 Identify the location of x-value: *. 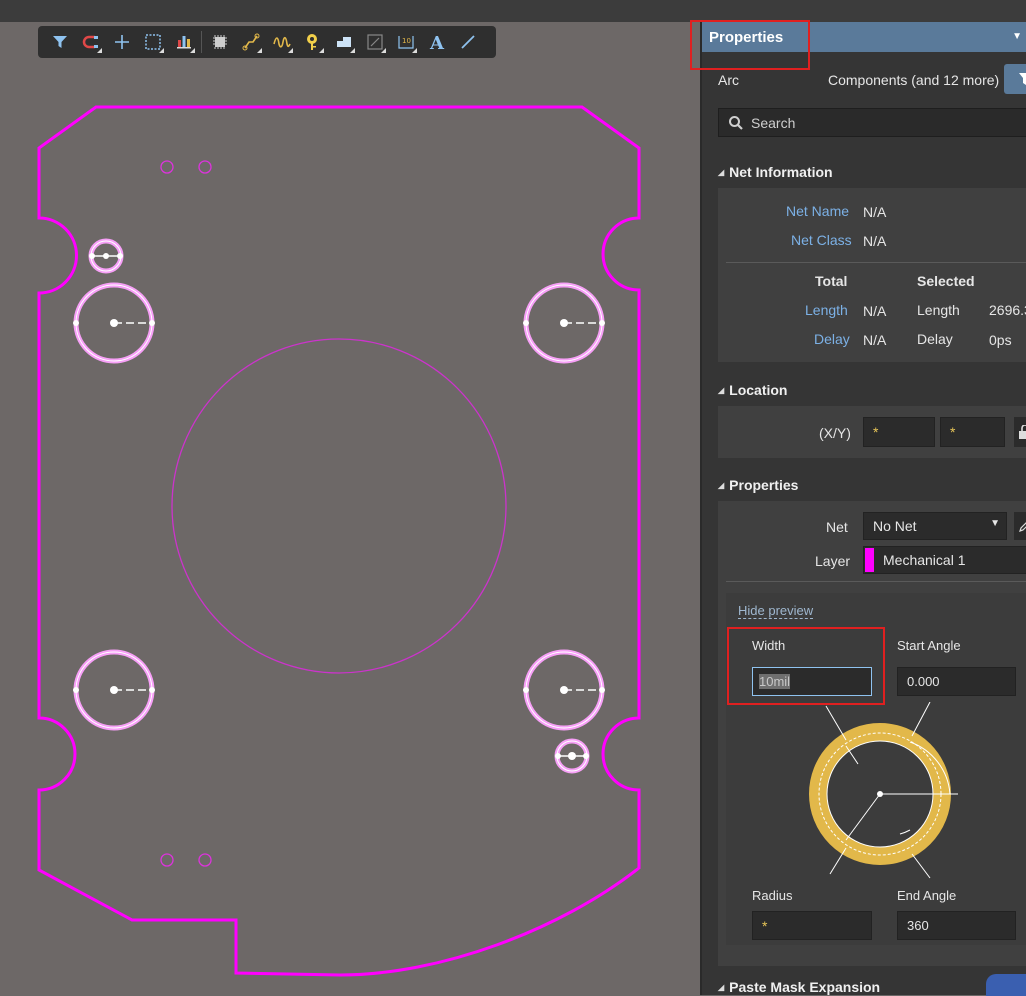
(876, 432).